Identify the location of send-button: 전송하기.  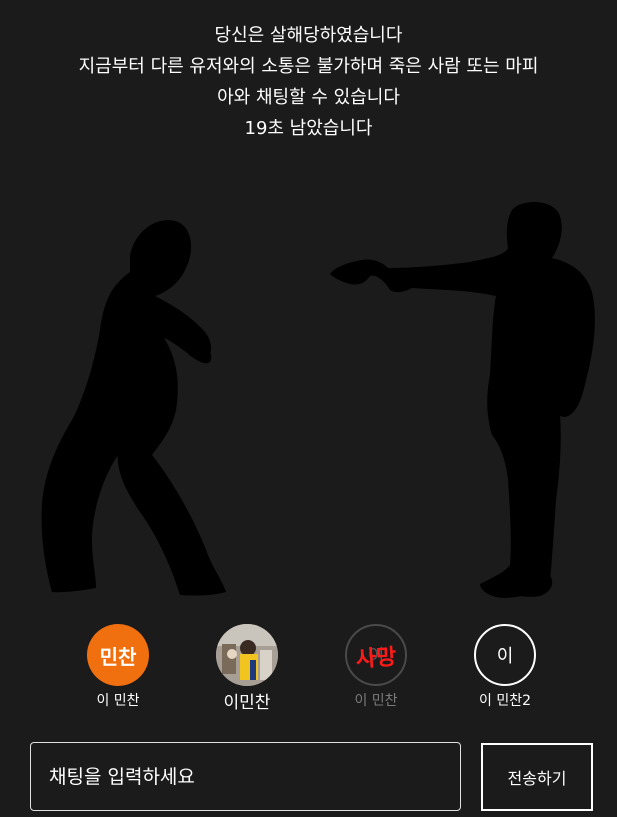
(537, 777).